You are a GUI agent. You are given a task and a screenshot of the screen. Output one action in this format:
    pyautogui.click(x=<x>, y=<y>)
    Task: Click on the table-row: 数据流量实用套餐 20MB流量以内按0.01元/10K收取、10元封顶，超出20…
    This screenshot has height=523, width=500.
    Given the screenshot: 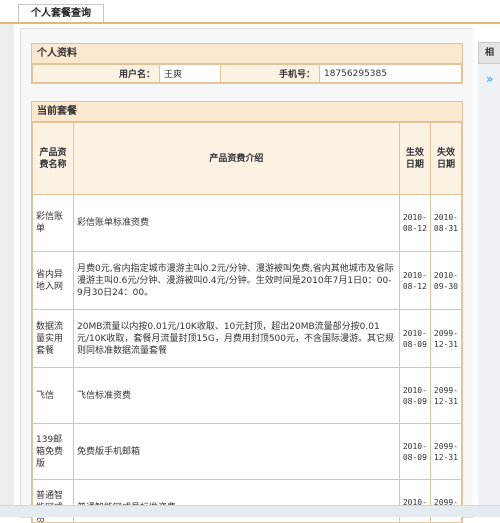 What is the action you would take?
    pyautogui.click(x=247, y=339)
    